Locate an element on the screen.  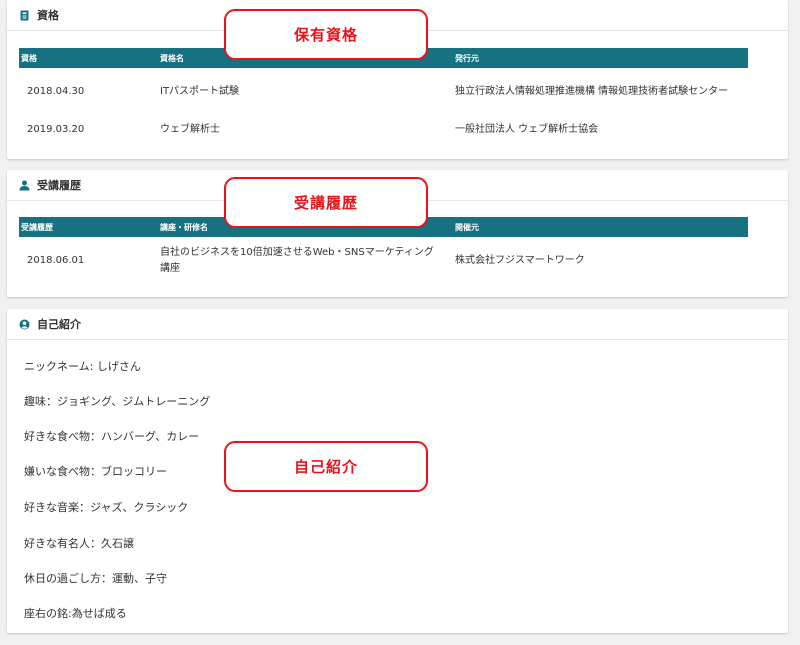
name-cell: ウェブ解析士 is located at coordinates (190, 129).